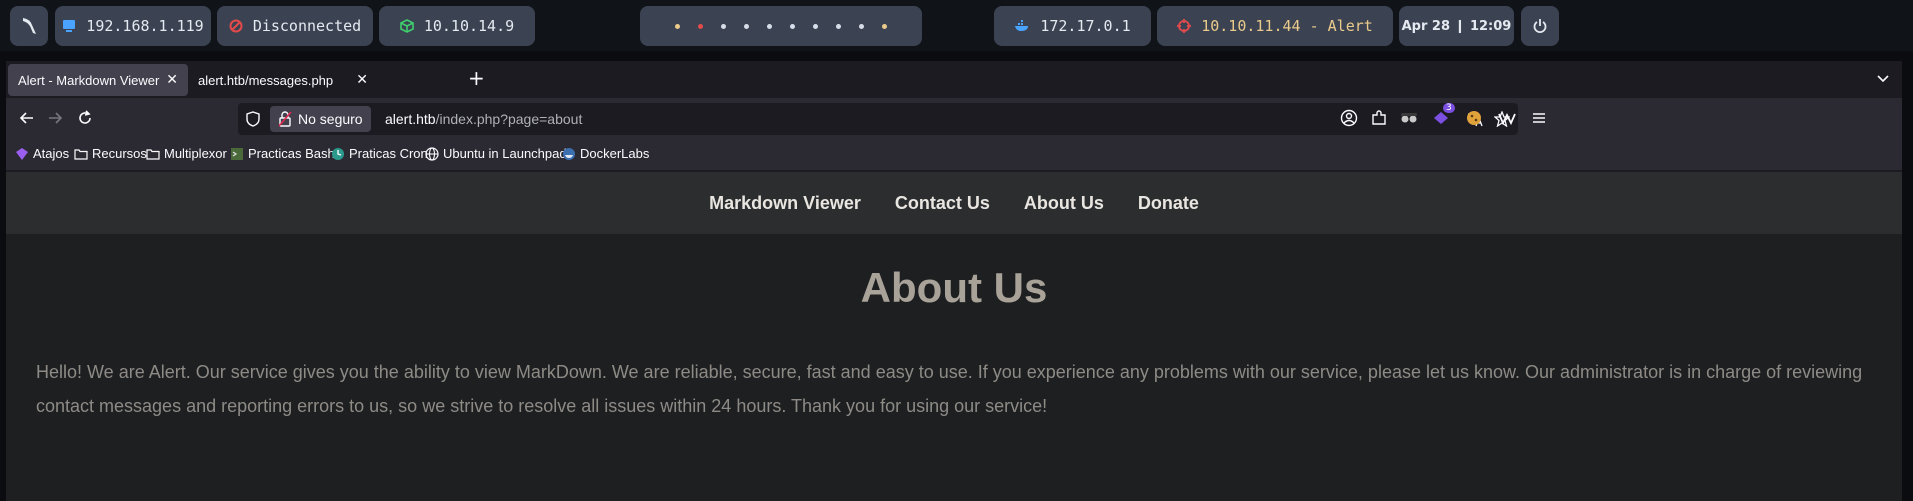  I want to click on insecure-lock-icon, so click(285, 119).